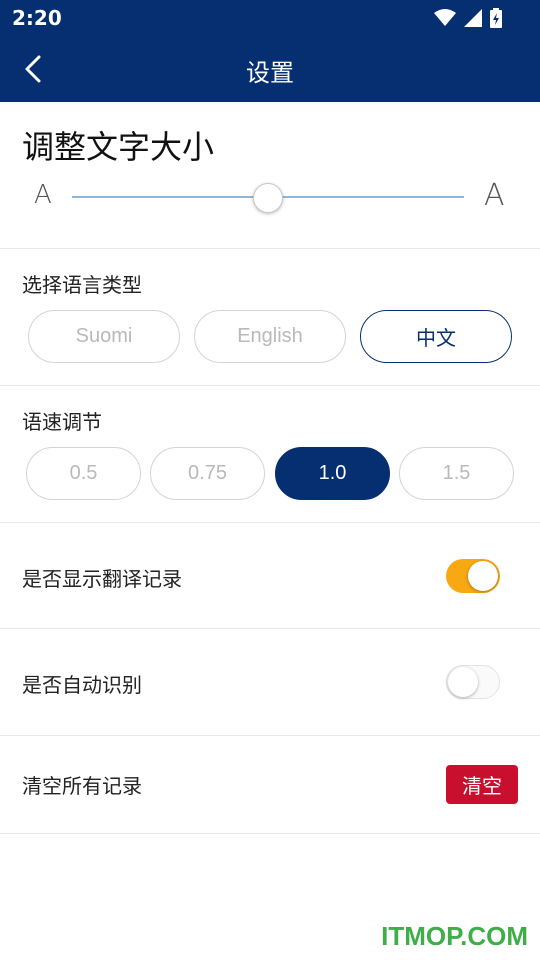 The height and width of the screenshot is (960, 540). I want to click on watermark: ITMOP.COM, so click(454, 936).